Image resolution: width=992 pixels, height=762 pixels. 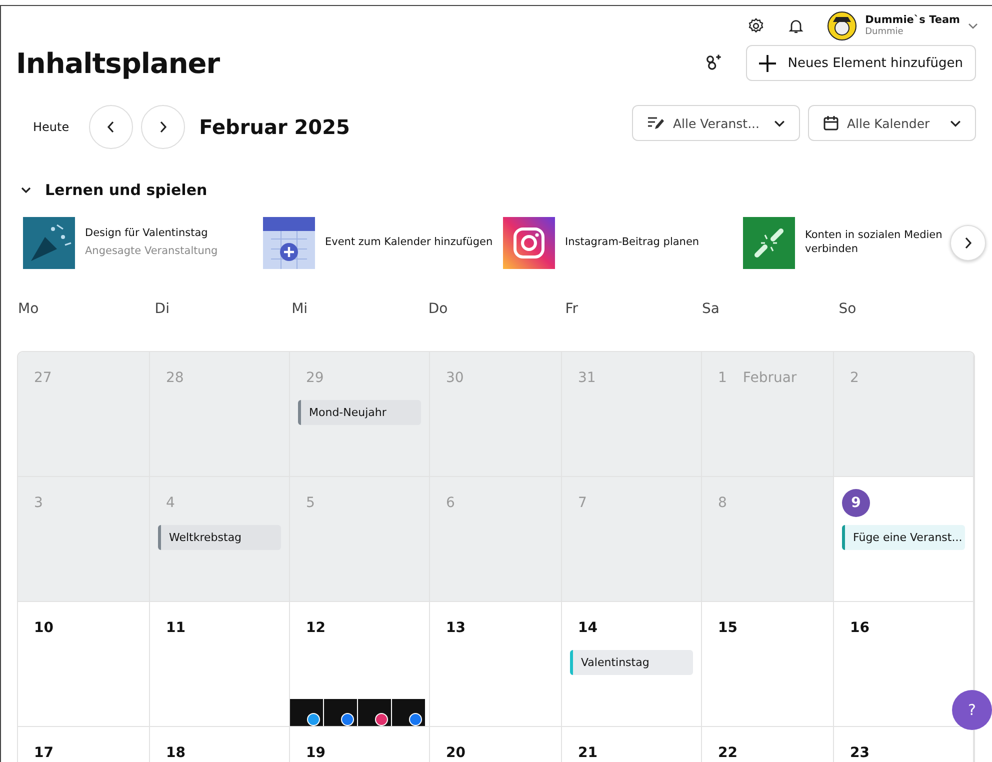 I want to click on weekday-label: Sa, so click(x=711, y=310).